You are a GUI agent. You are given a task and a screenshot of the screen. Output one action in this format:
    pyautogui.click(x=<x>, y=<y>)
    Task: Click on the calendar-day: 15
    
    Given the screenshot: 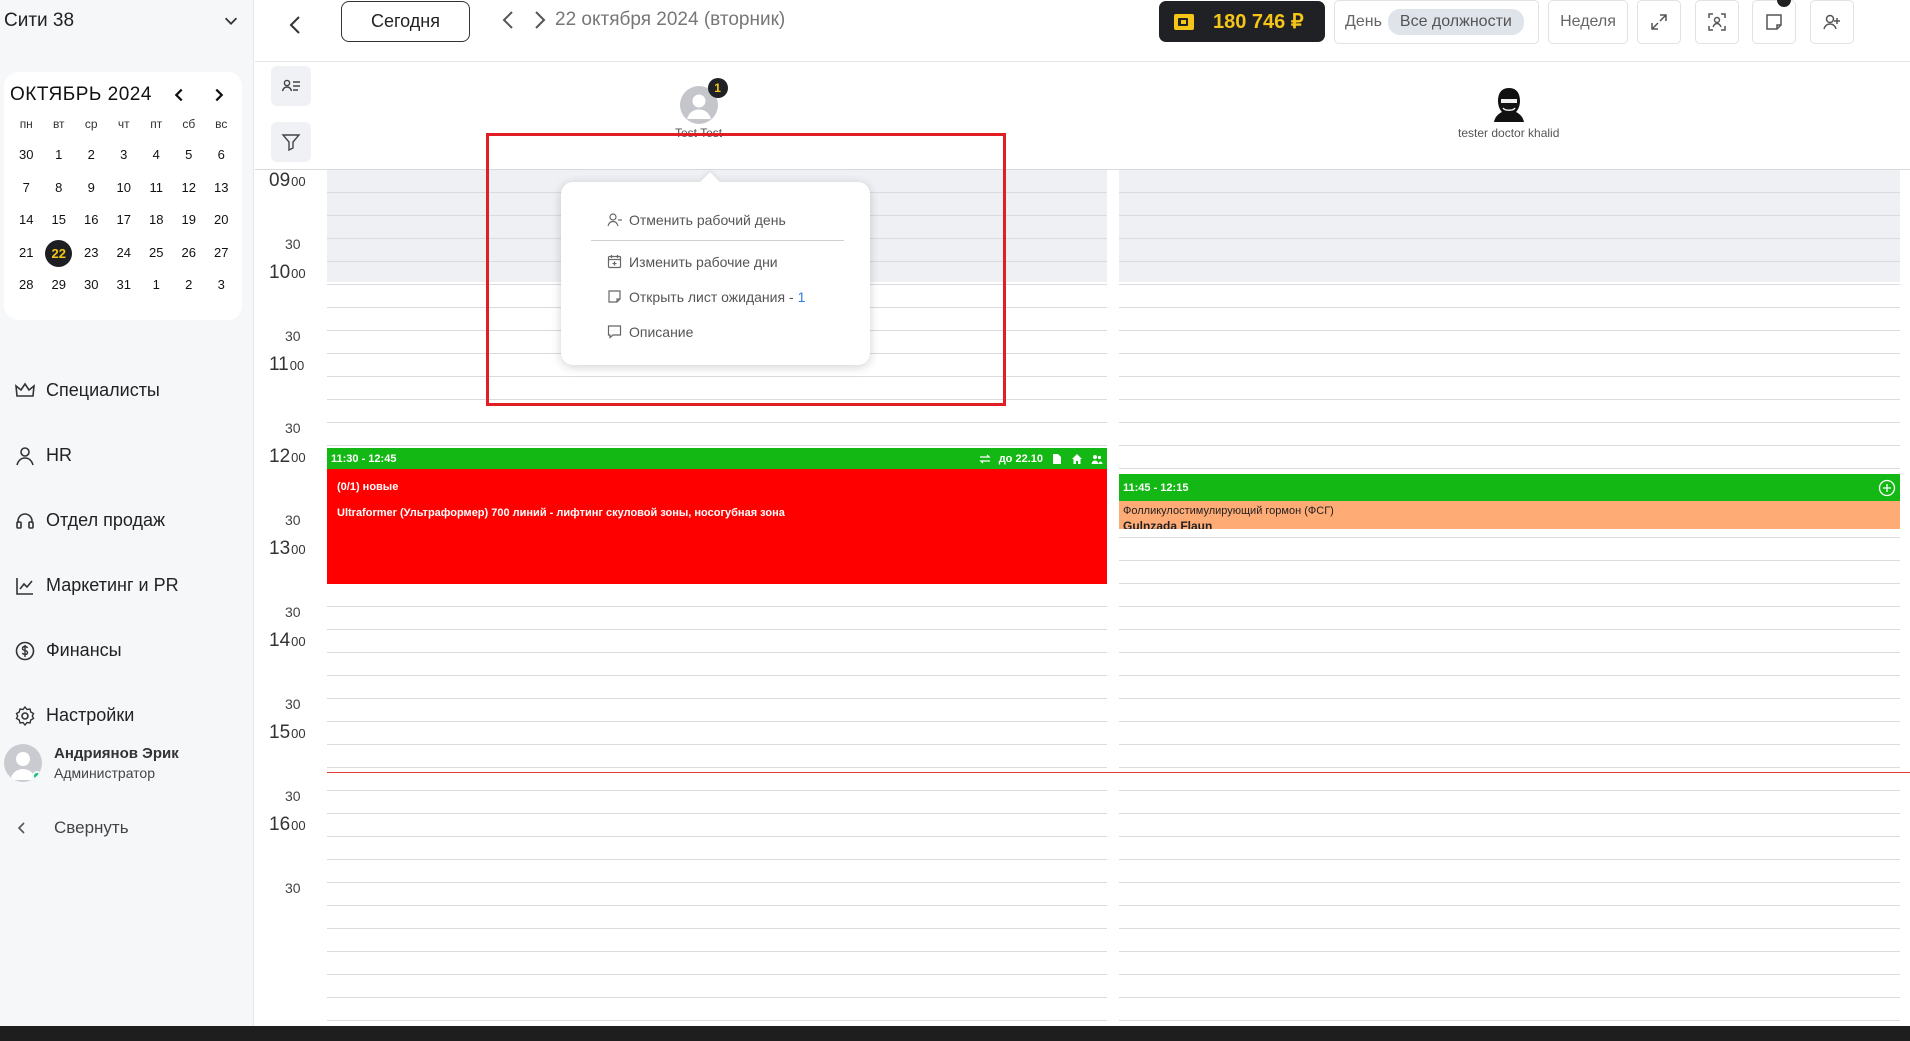 What is the action you would take?
    pyautogui.click(x=59, y=223)
    